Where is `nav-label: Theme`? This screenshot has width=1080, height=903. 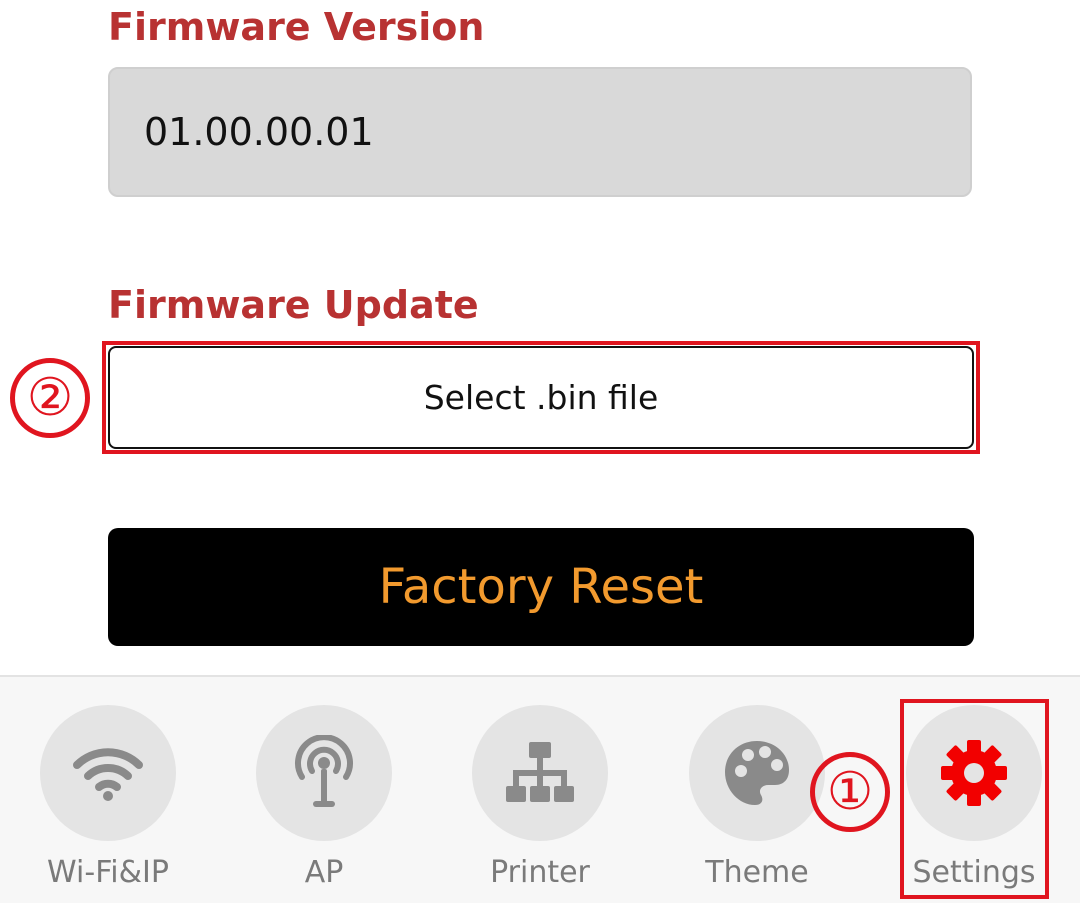 nav-label: Theme is located at coordinates (757, 872).